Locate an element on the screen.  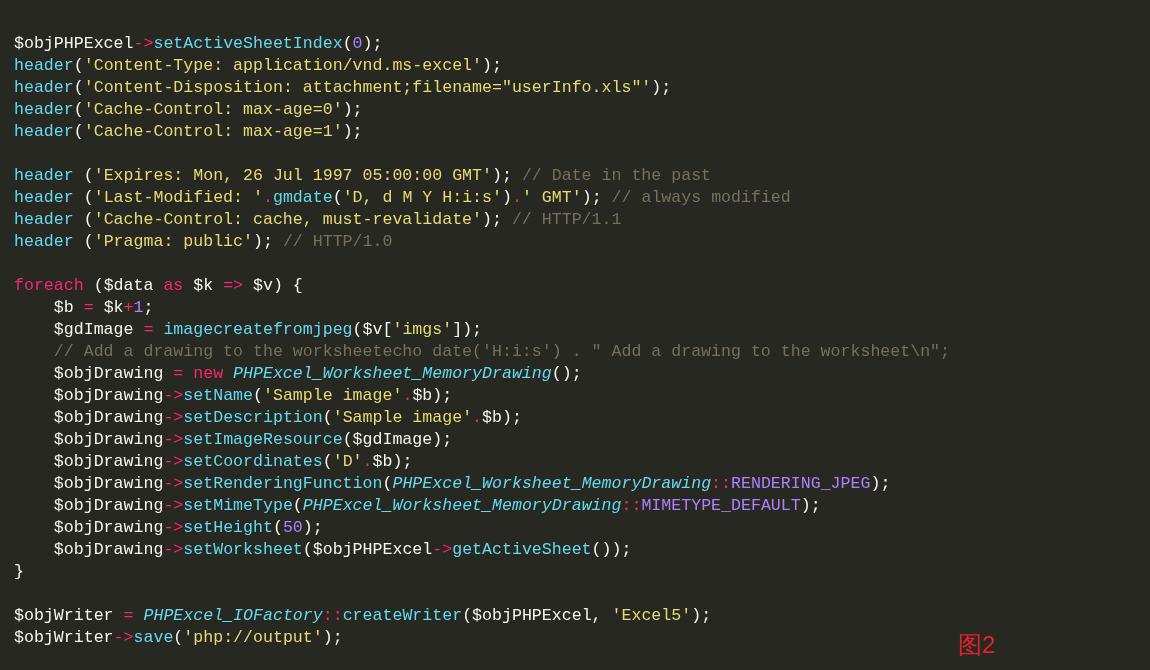
code-line: header ('Expires: Mon, 26 Jul 1997 05:00:00 GMT'); // Date in the past is located at coordinates (363, 176).